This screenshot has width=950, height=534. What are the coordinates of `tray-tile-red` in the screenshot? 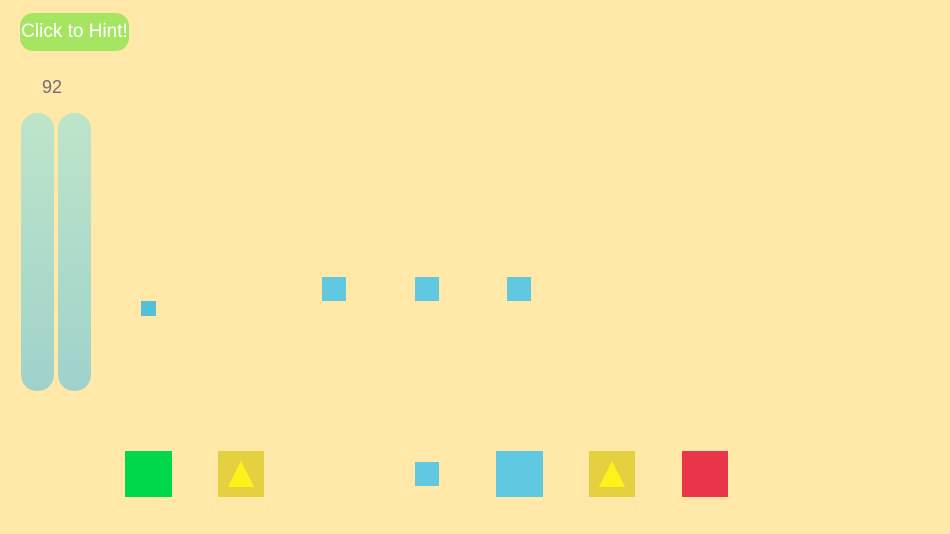 It's located at (705, 474).